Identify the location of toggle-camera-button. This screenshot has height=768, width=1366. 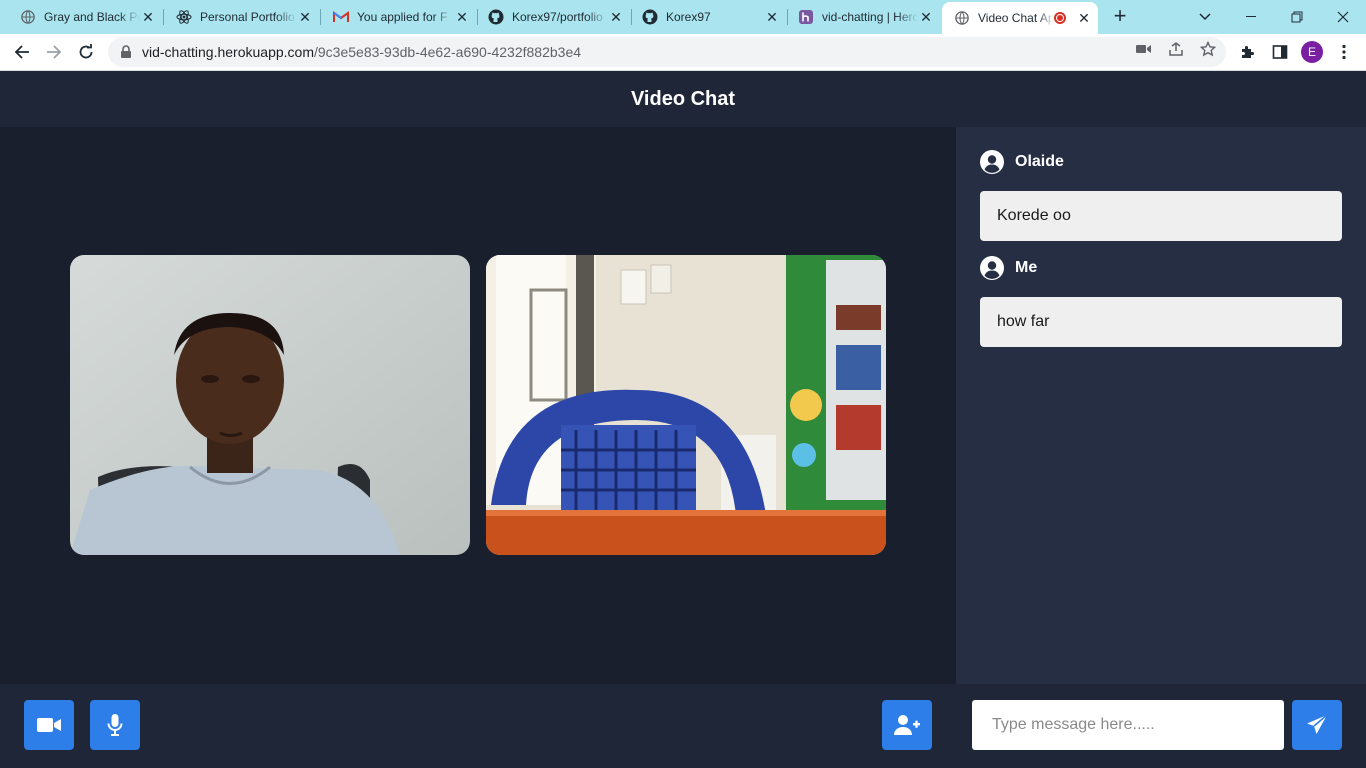
(49, 725).